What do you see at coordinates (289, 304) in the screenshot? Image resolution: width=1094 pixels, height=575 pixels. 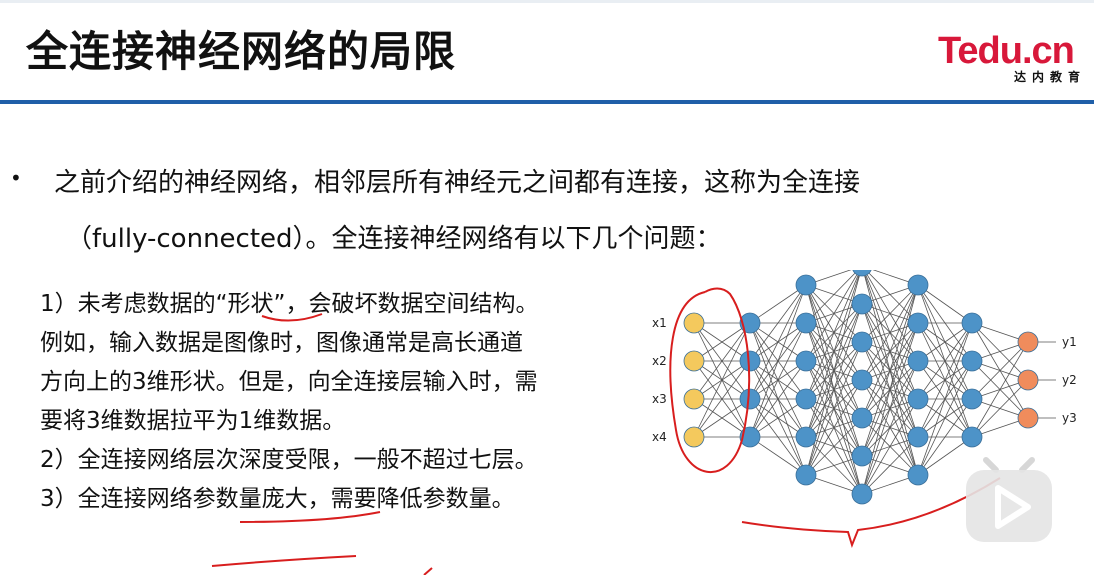 I see `issue-1-line-1: 1）未考虑数据的“形状”，会破坏数据空间结构。` at bounding box center [289, 304].